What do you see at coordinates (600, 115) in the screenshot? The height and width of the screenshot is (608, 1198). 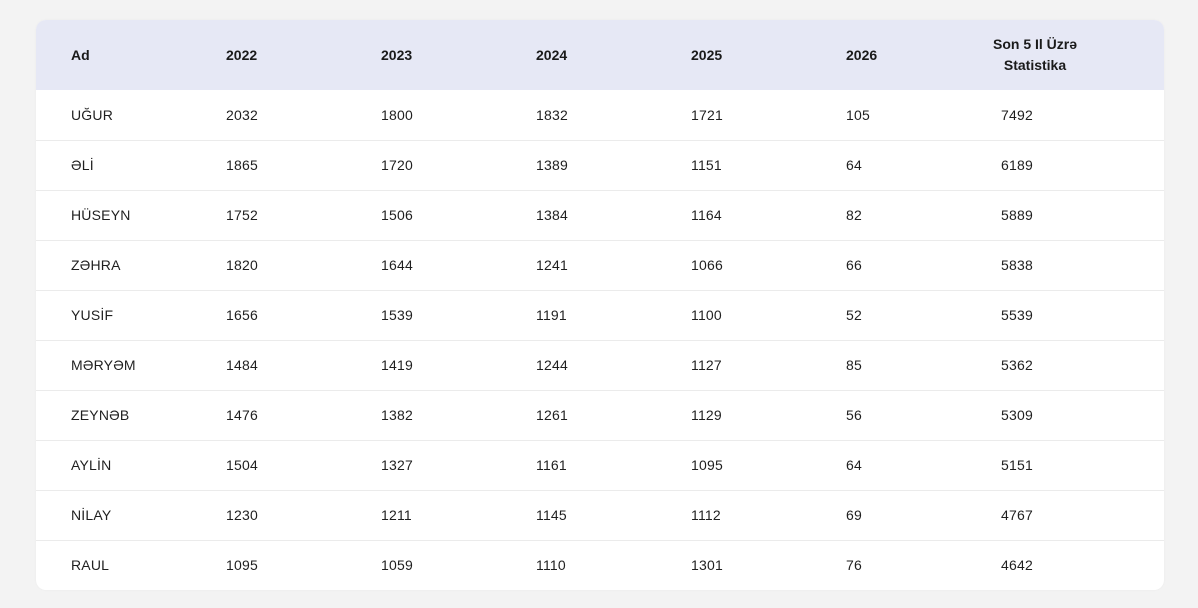 I see `table-row: UĞUR 2032 1800 1832 1721 105 7492` at bounding box center [600, 115].